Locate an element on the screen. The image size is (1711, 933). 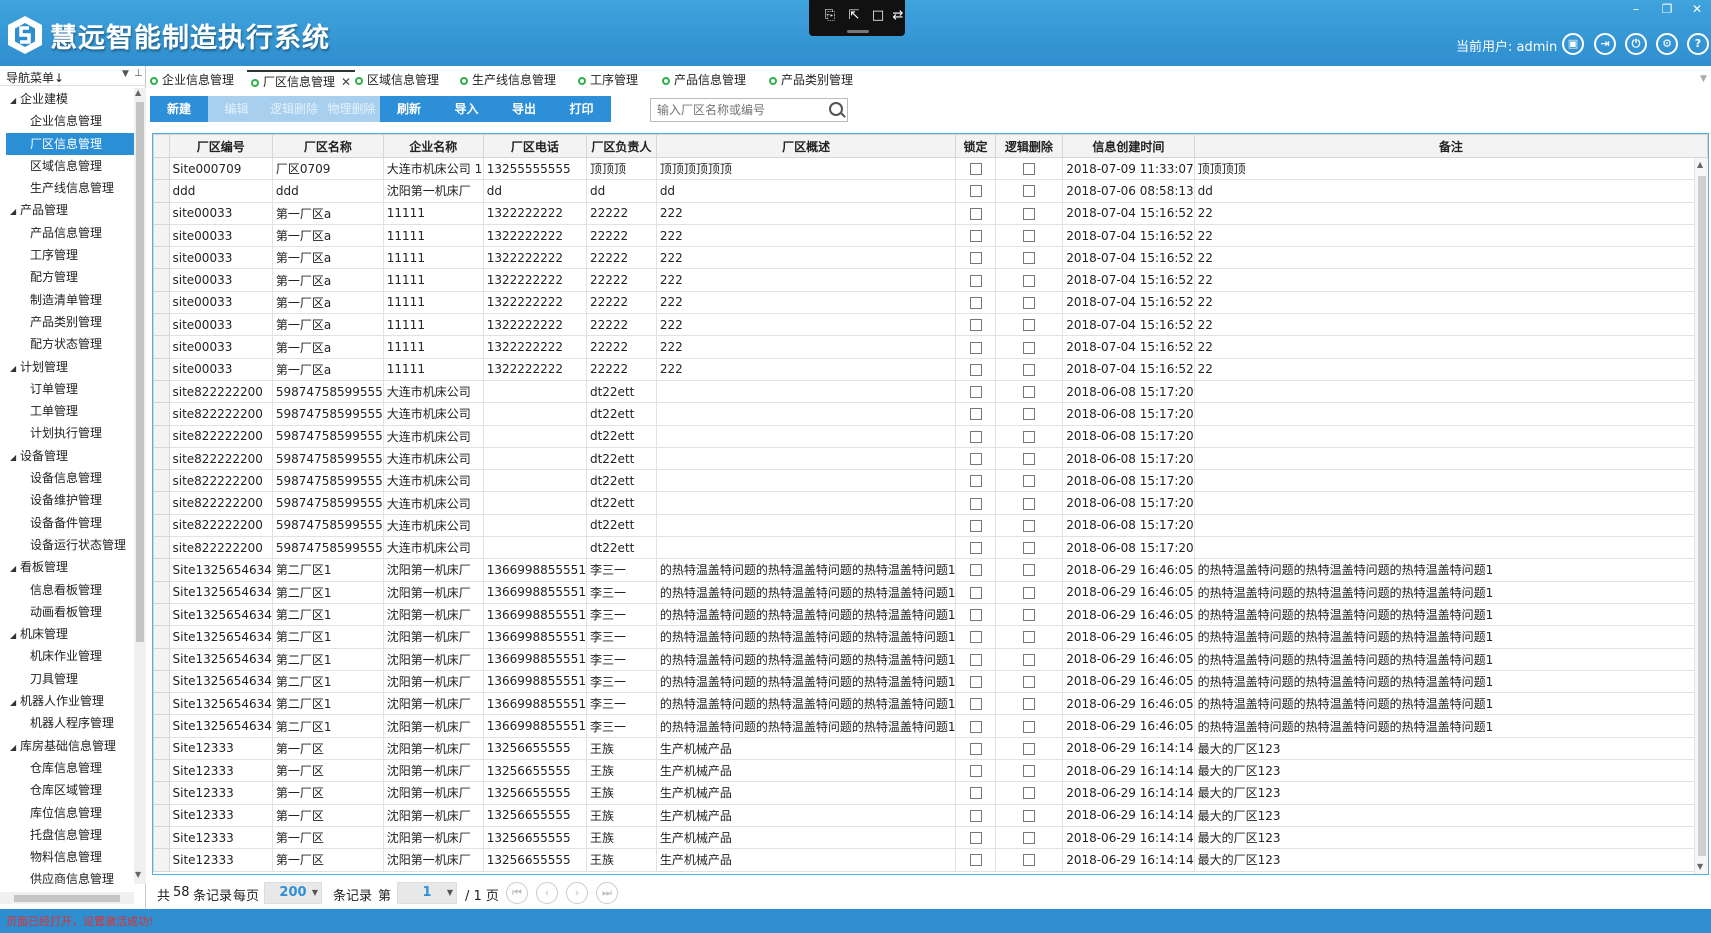
tab-menu-icon: ▼ is located at coordinates (1703, 79).